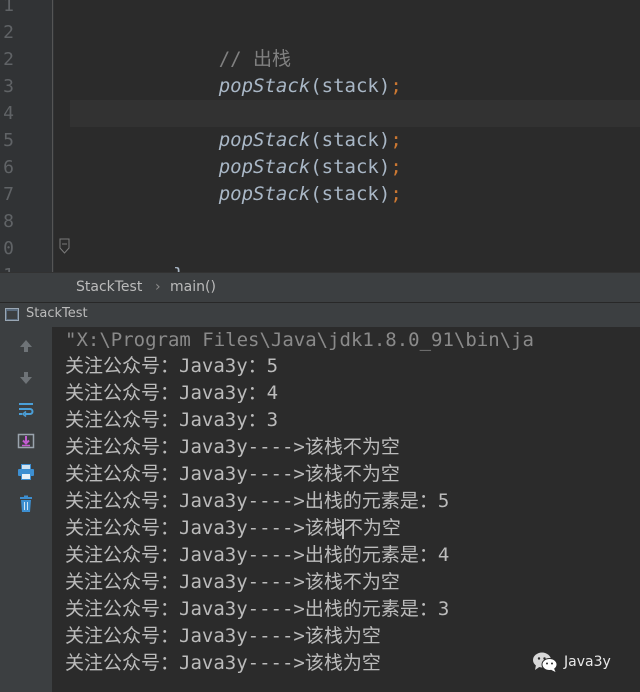 The width and height of the screenshot is (640, 692). What do you see at coordinates (172, 420) in the screenshot?
I see `console-line: 关注公众号：Java3y：3` at bounding box center [172, 420].